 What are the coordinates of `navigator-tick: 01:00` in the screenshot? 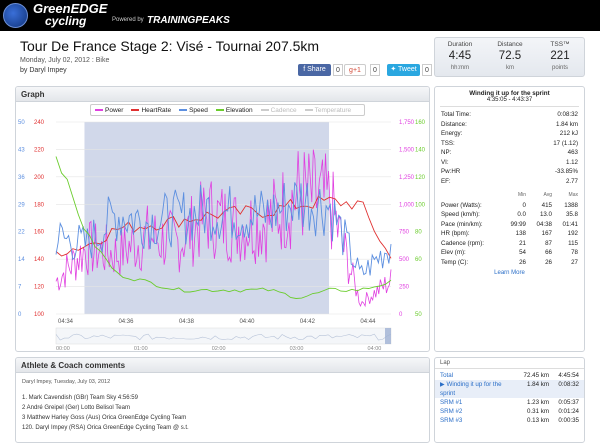 It's located at (141, 349).